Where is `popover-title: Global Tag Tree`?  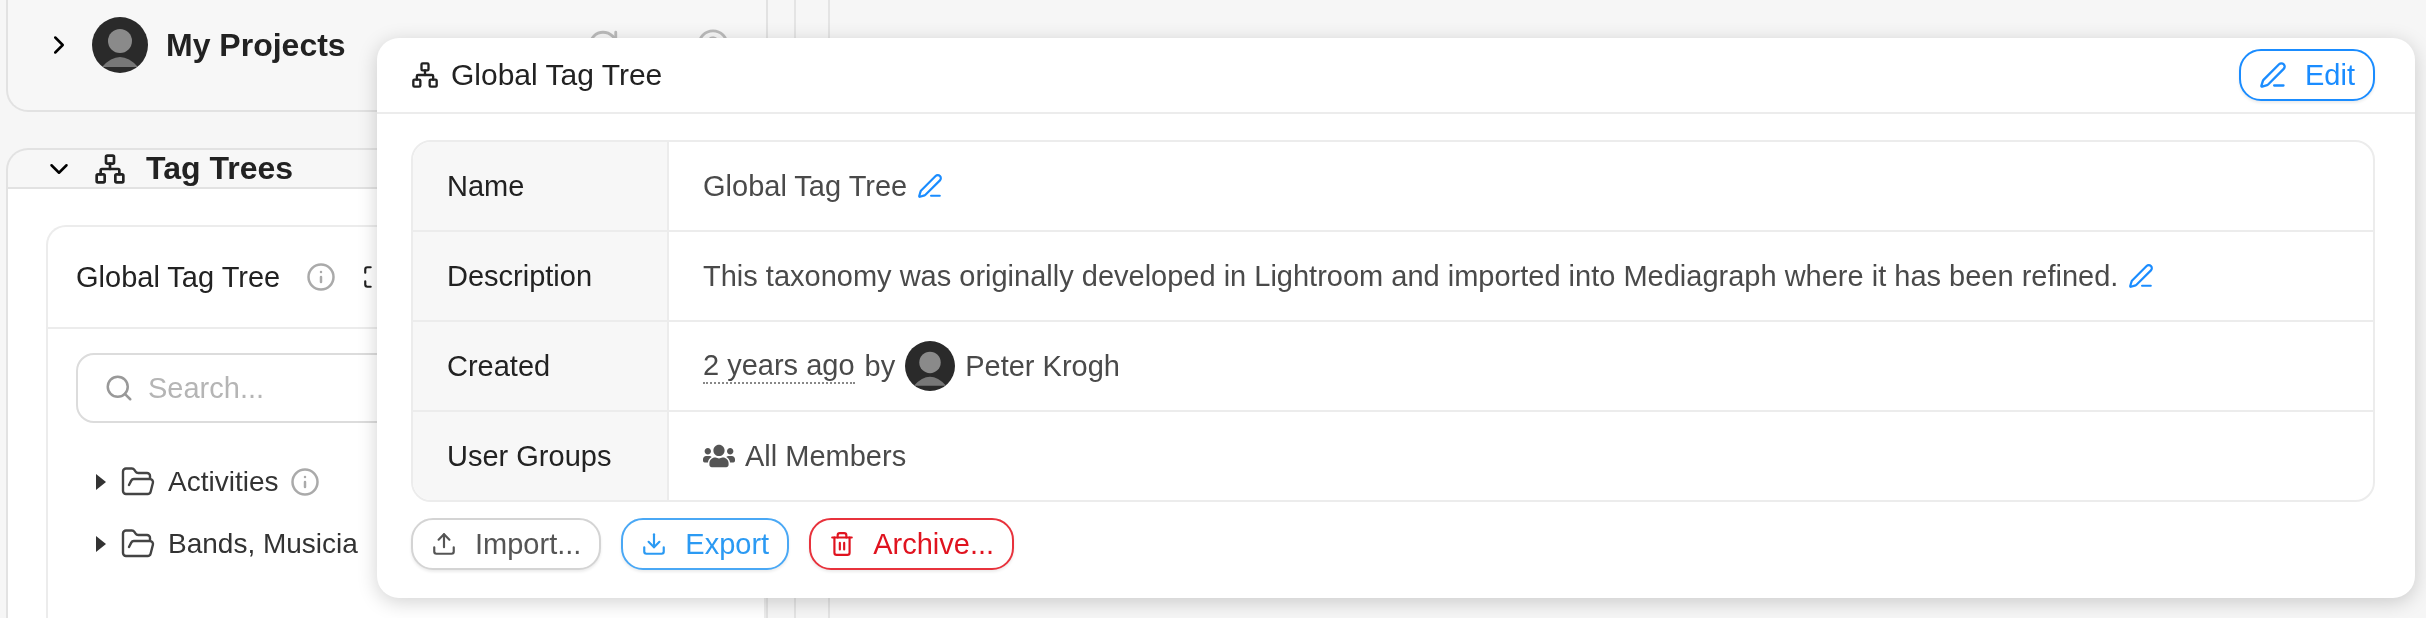
popover-title: Global Tag Tree is located at coordinates (557, 75).